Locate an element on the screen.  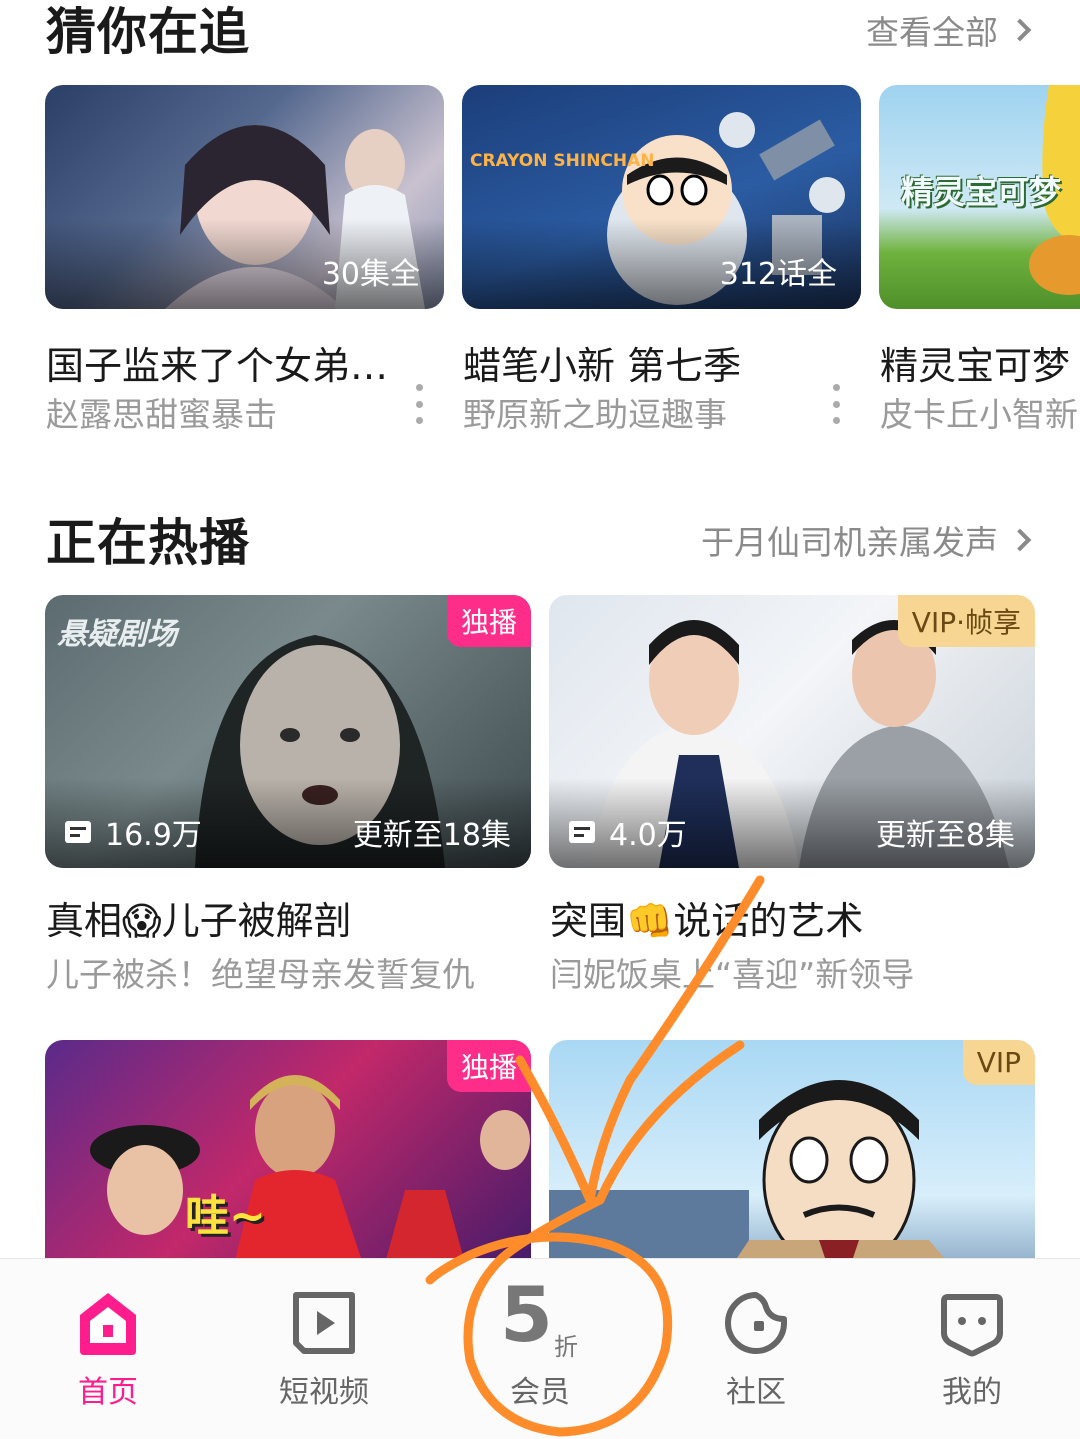
view-all-link: 查看全部 is located at coordinates (949, 30).